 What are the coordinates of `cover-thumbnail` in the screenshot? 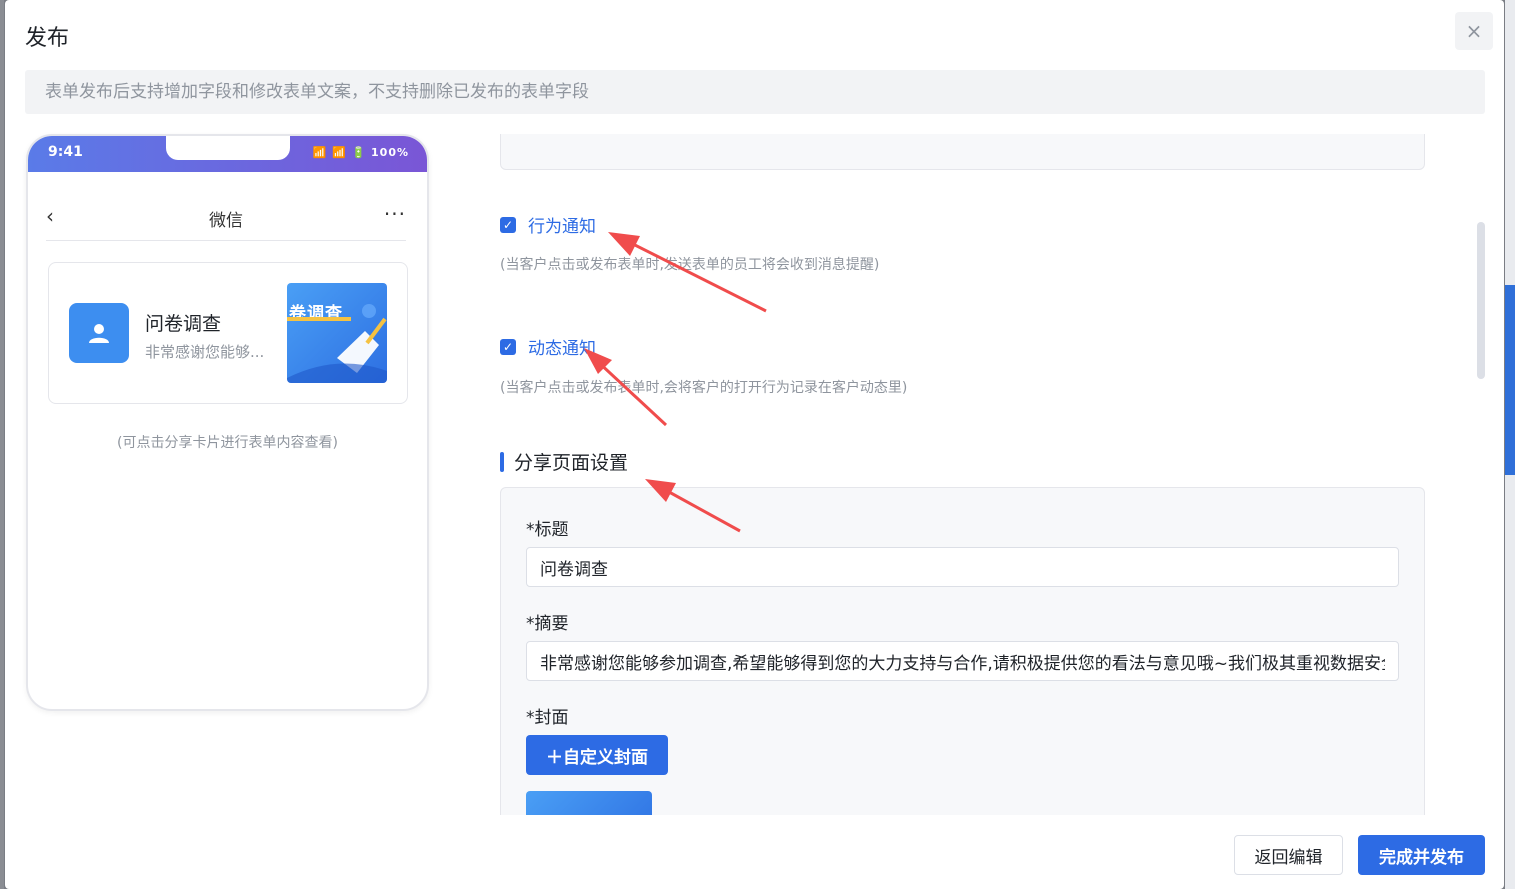 It's located at (589, 803).